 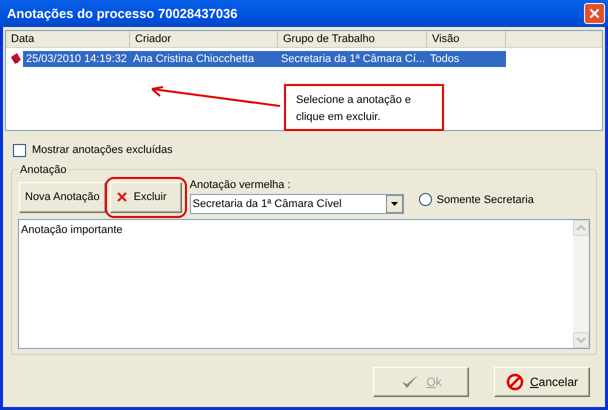 I want to click on group-dropdown: Secretaria da 1ª Câmara Cível, so click(x=297, y=204).